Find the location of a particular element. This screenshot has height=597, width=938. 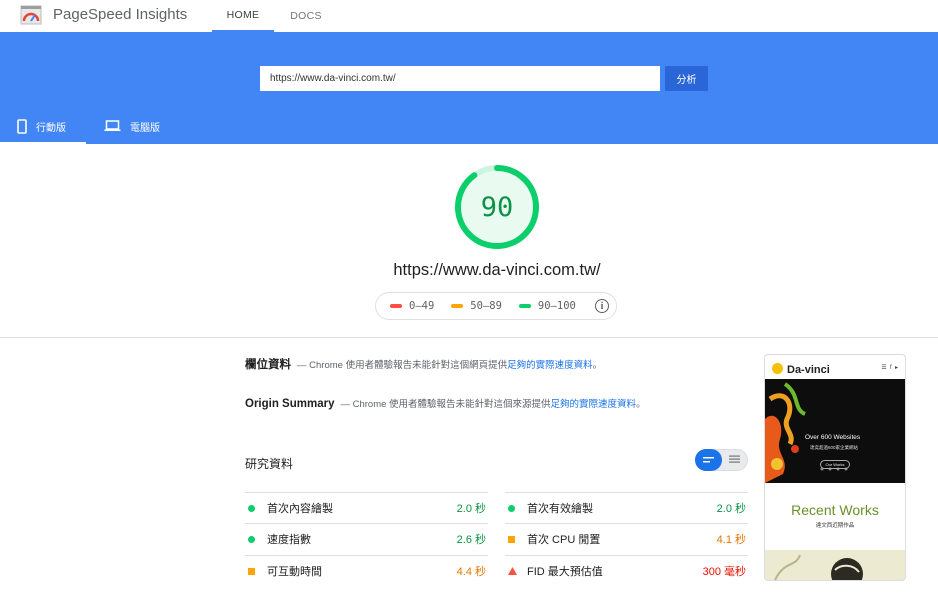

nav-docs-tab: DOCS is located at coordinates (306, 16).